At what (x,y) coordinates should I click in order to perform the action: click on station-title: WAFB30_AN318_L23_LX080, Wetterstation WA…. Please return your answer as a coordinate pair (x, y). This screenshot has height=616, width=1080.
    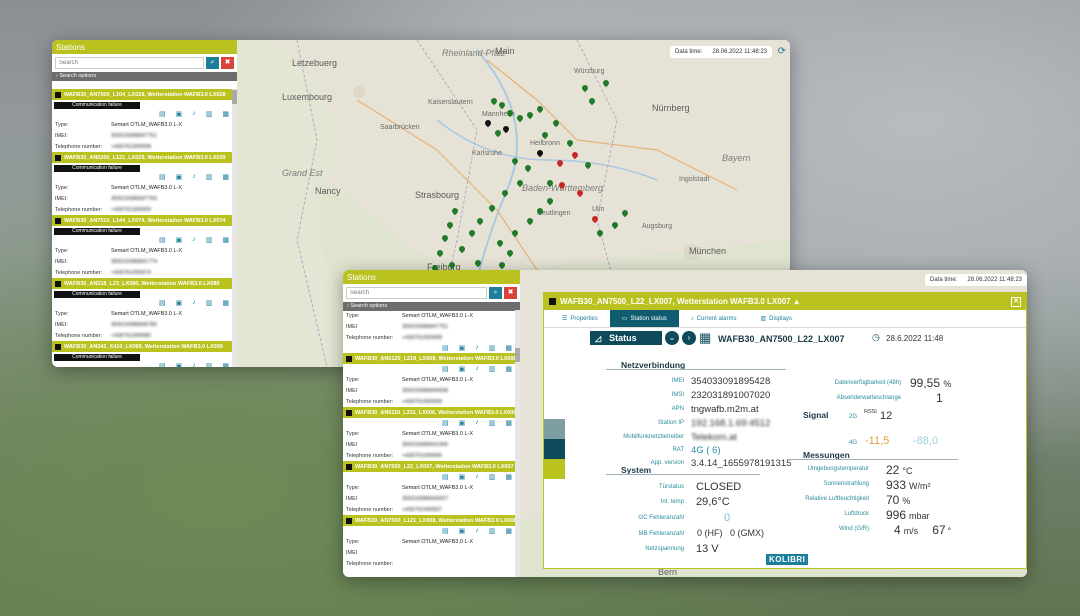
    Looking at the image, I should click on (144, 283).